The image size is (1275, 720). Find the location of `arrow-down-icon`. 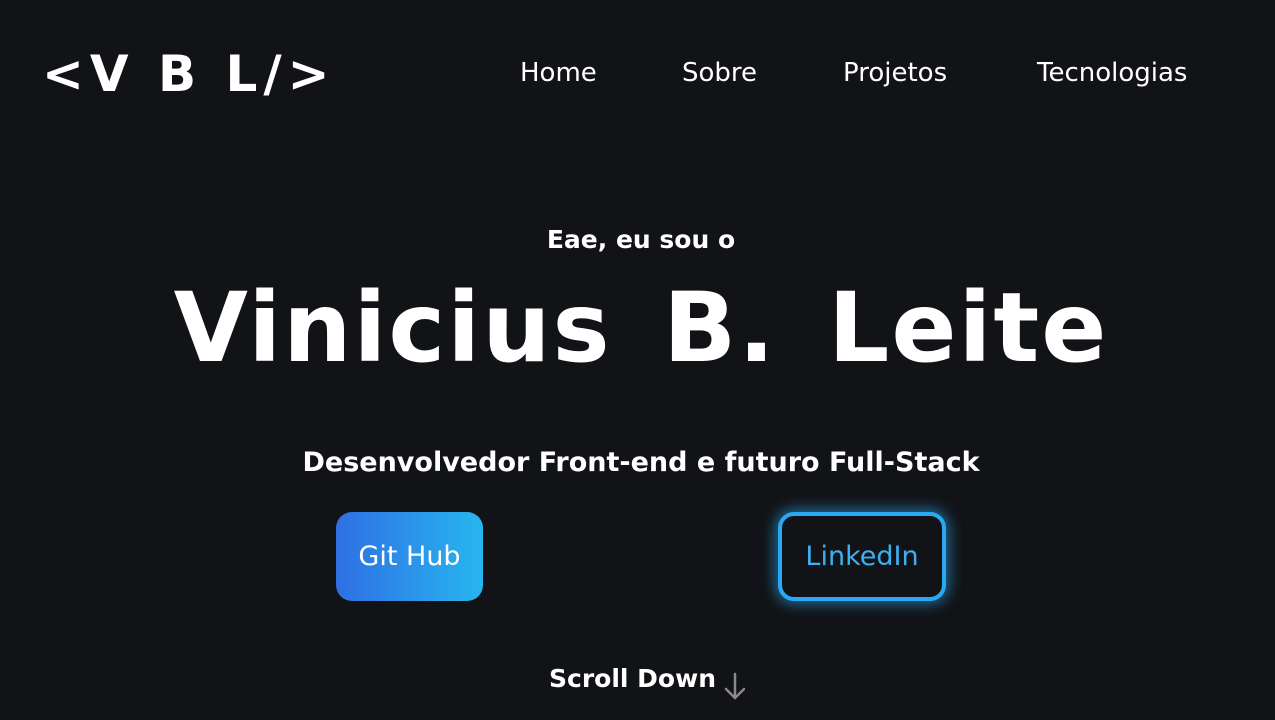

arrow-down-icon is located at coordinates (735, 687).